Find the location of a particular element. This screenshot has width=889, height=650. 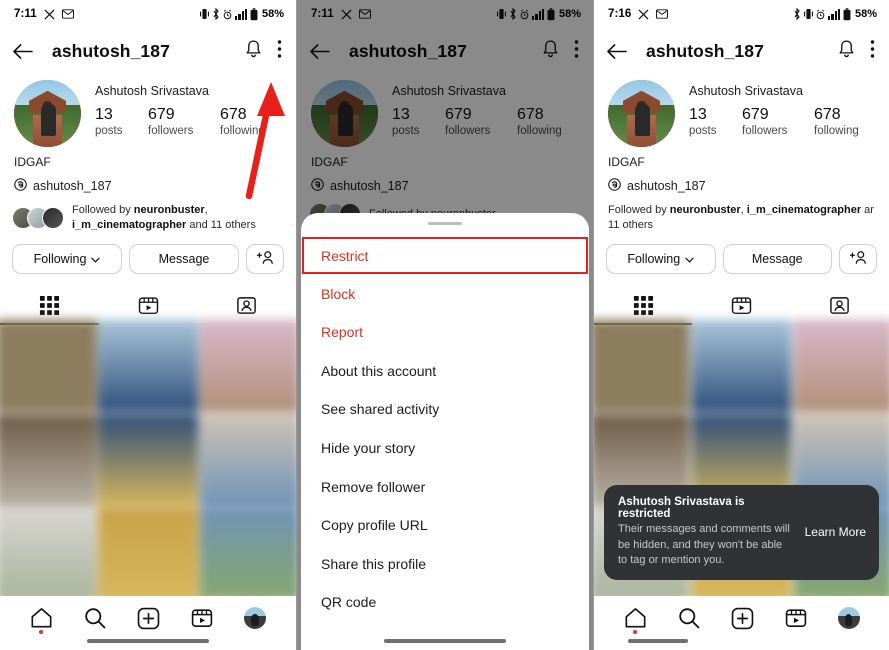

vibrate-icon is located at coordinates (809, 14).